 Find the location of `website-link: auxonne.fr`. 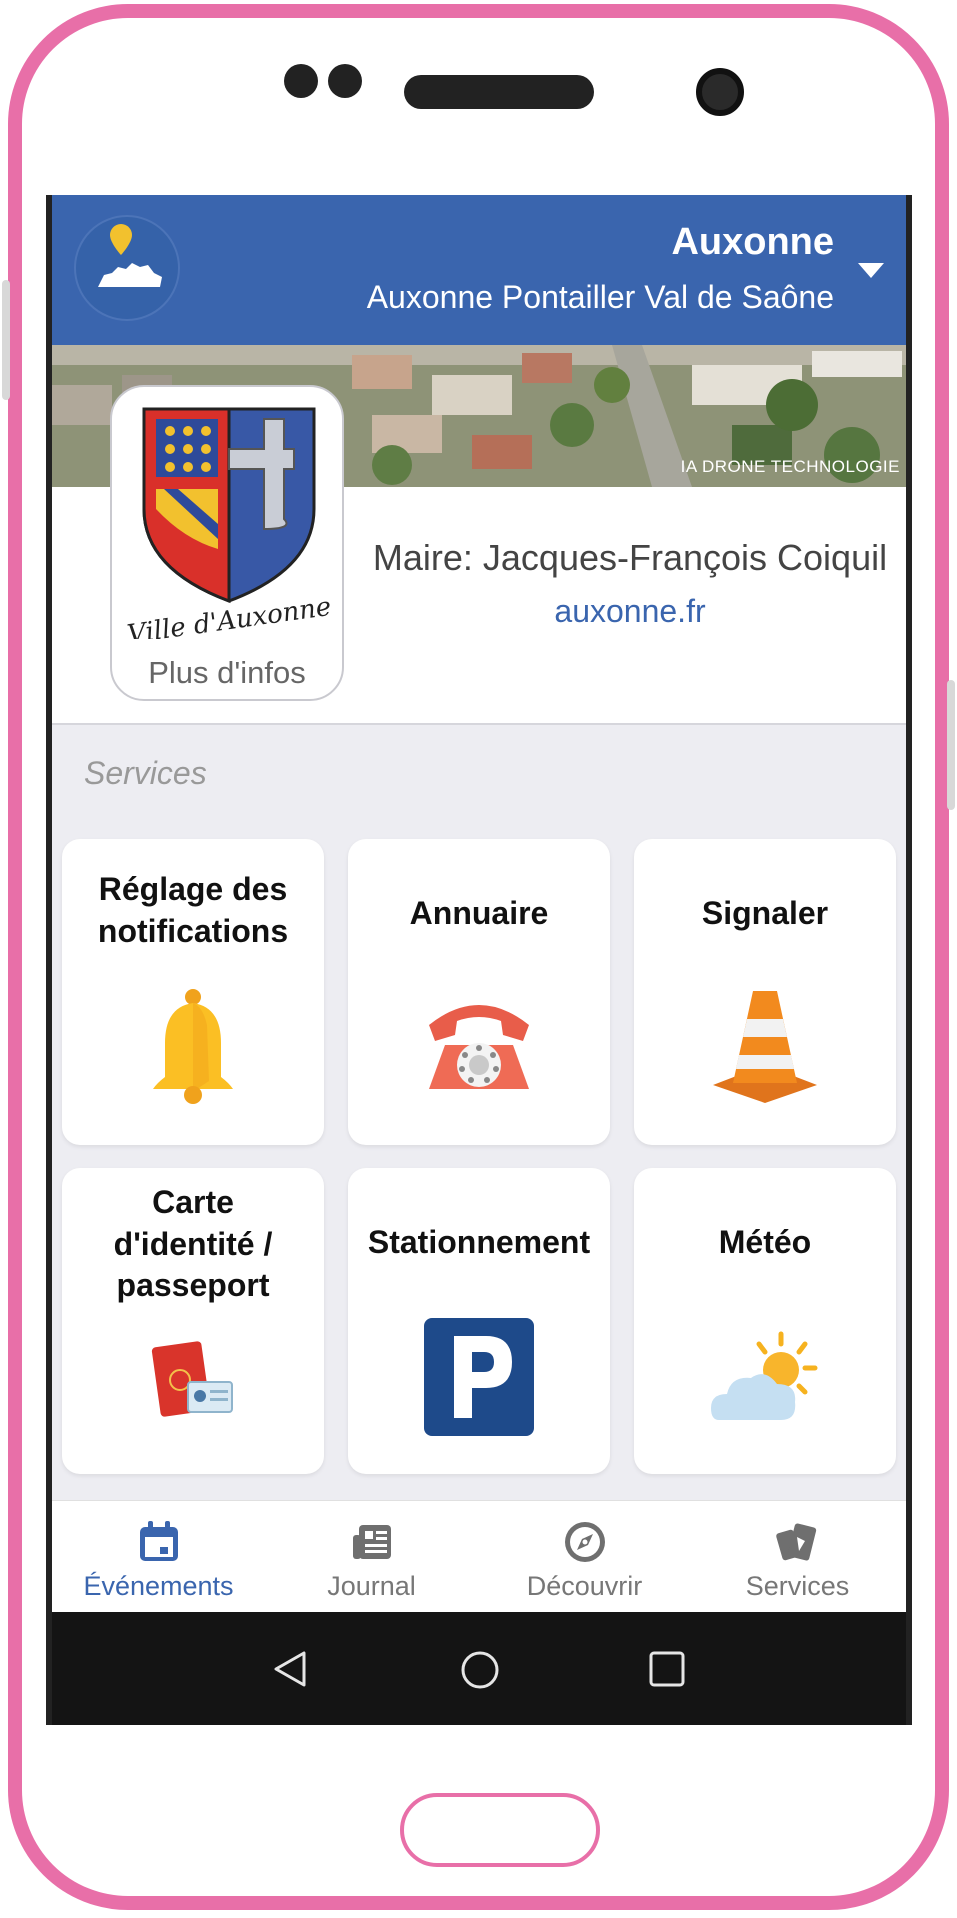

website-link: auxonne.fr is located at coordinates (630, 611).